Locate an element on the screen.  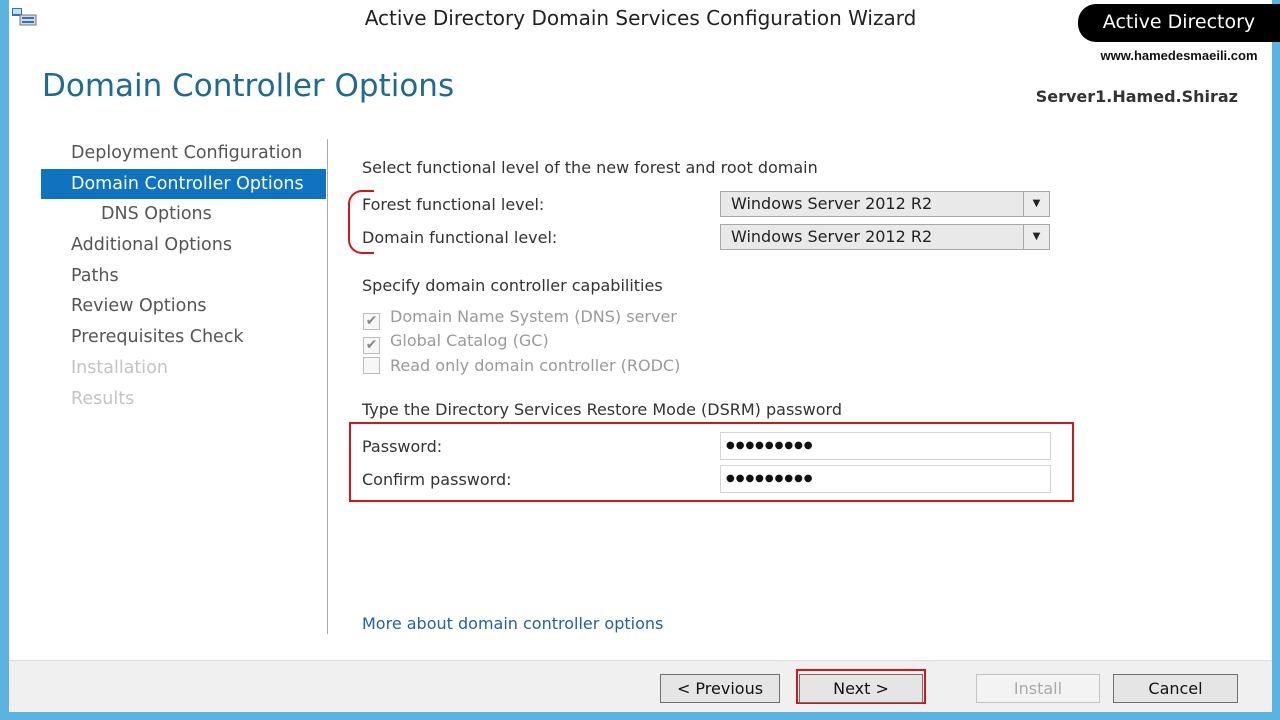
rodc-option: Read only domain controller (RODC) is located at coordinates (521, 367).